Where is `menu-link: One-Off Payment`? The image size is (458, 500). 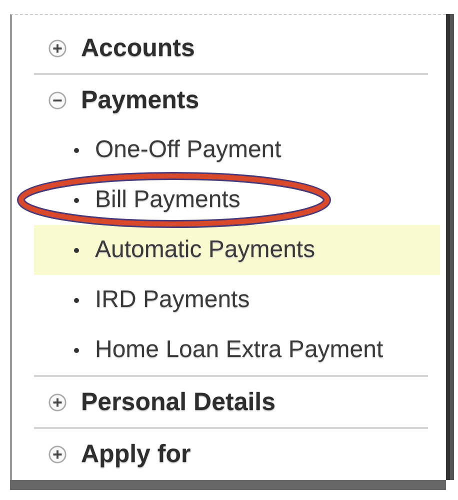 menu-link: One-Off Payment is located at coordinates (188, 150).